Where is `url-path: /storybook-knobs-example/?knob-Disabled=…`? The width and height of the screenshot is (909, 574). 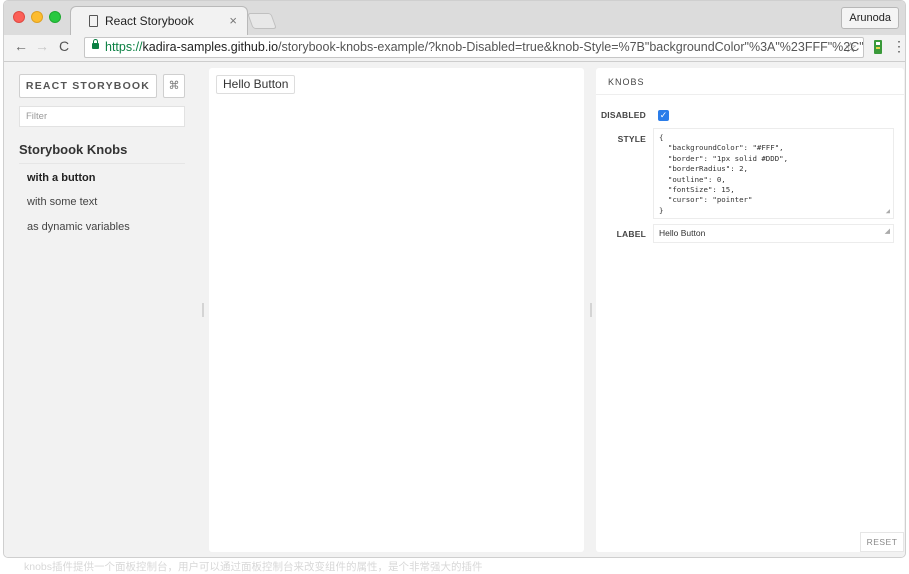
url-path: /storybook-knobs-example/?knob-Disabled=… is located at coordinates (571, 47).